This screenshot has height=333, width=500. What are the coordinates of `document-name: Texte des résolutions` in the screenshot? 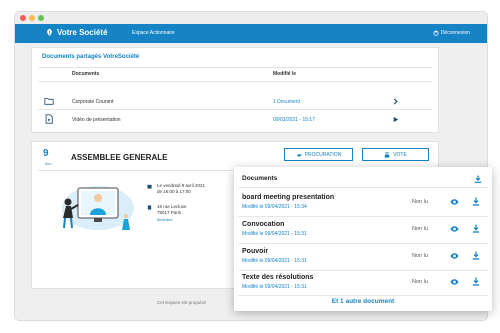 It's located at (278, 277).